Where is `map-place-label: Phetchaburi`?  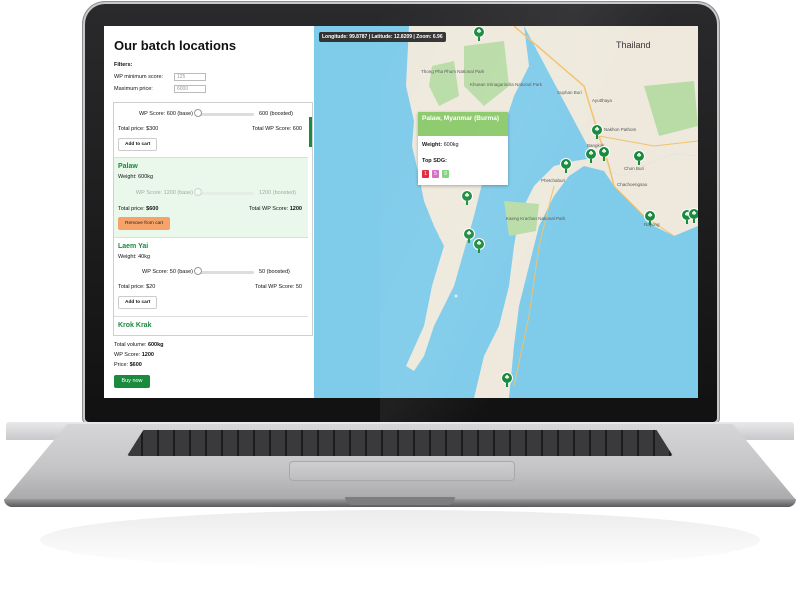 map-place-label: Phetchaburi is located at coordinates (553, 180).